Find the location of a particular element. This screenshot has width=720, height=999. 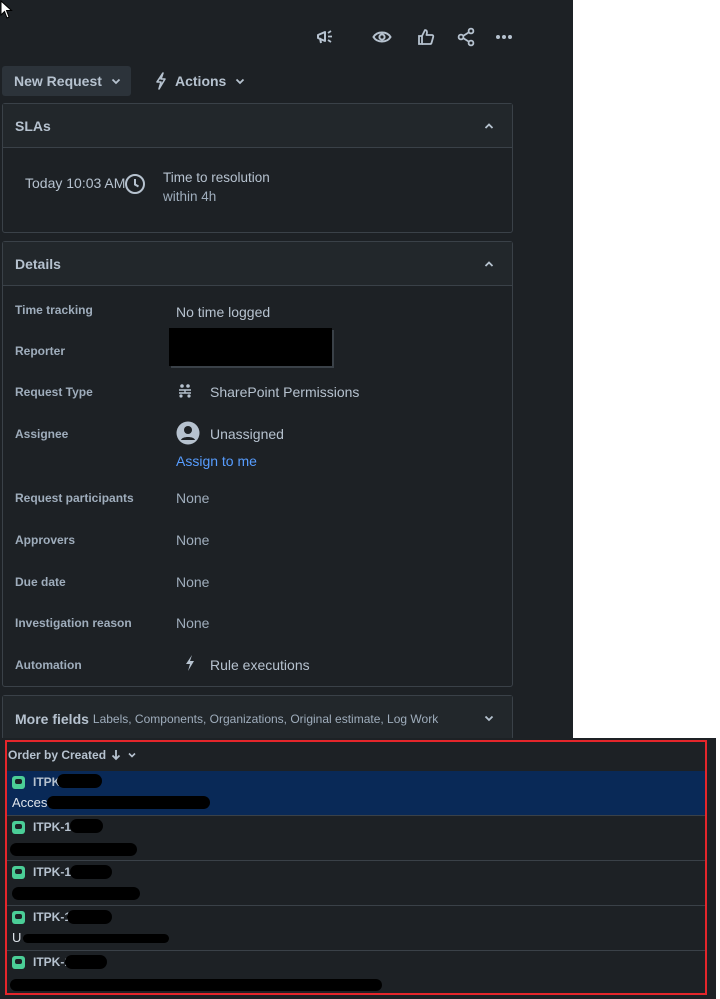

assignee-label: Assignee is located at coordinates (42, 434).